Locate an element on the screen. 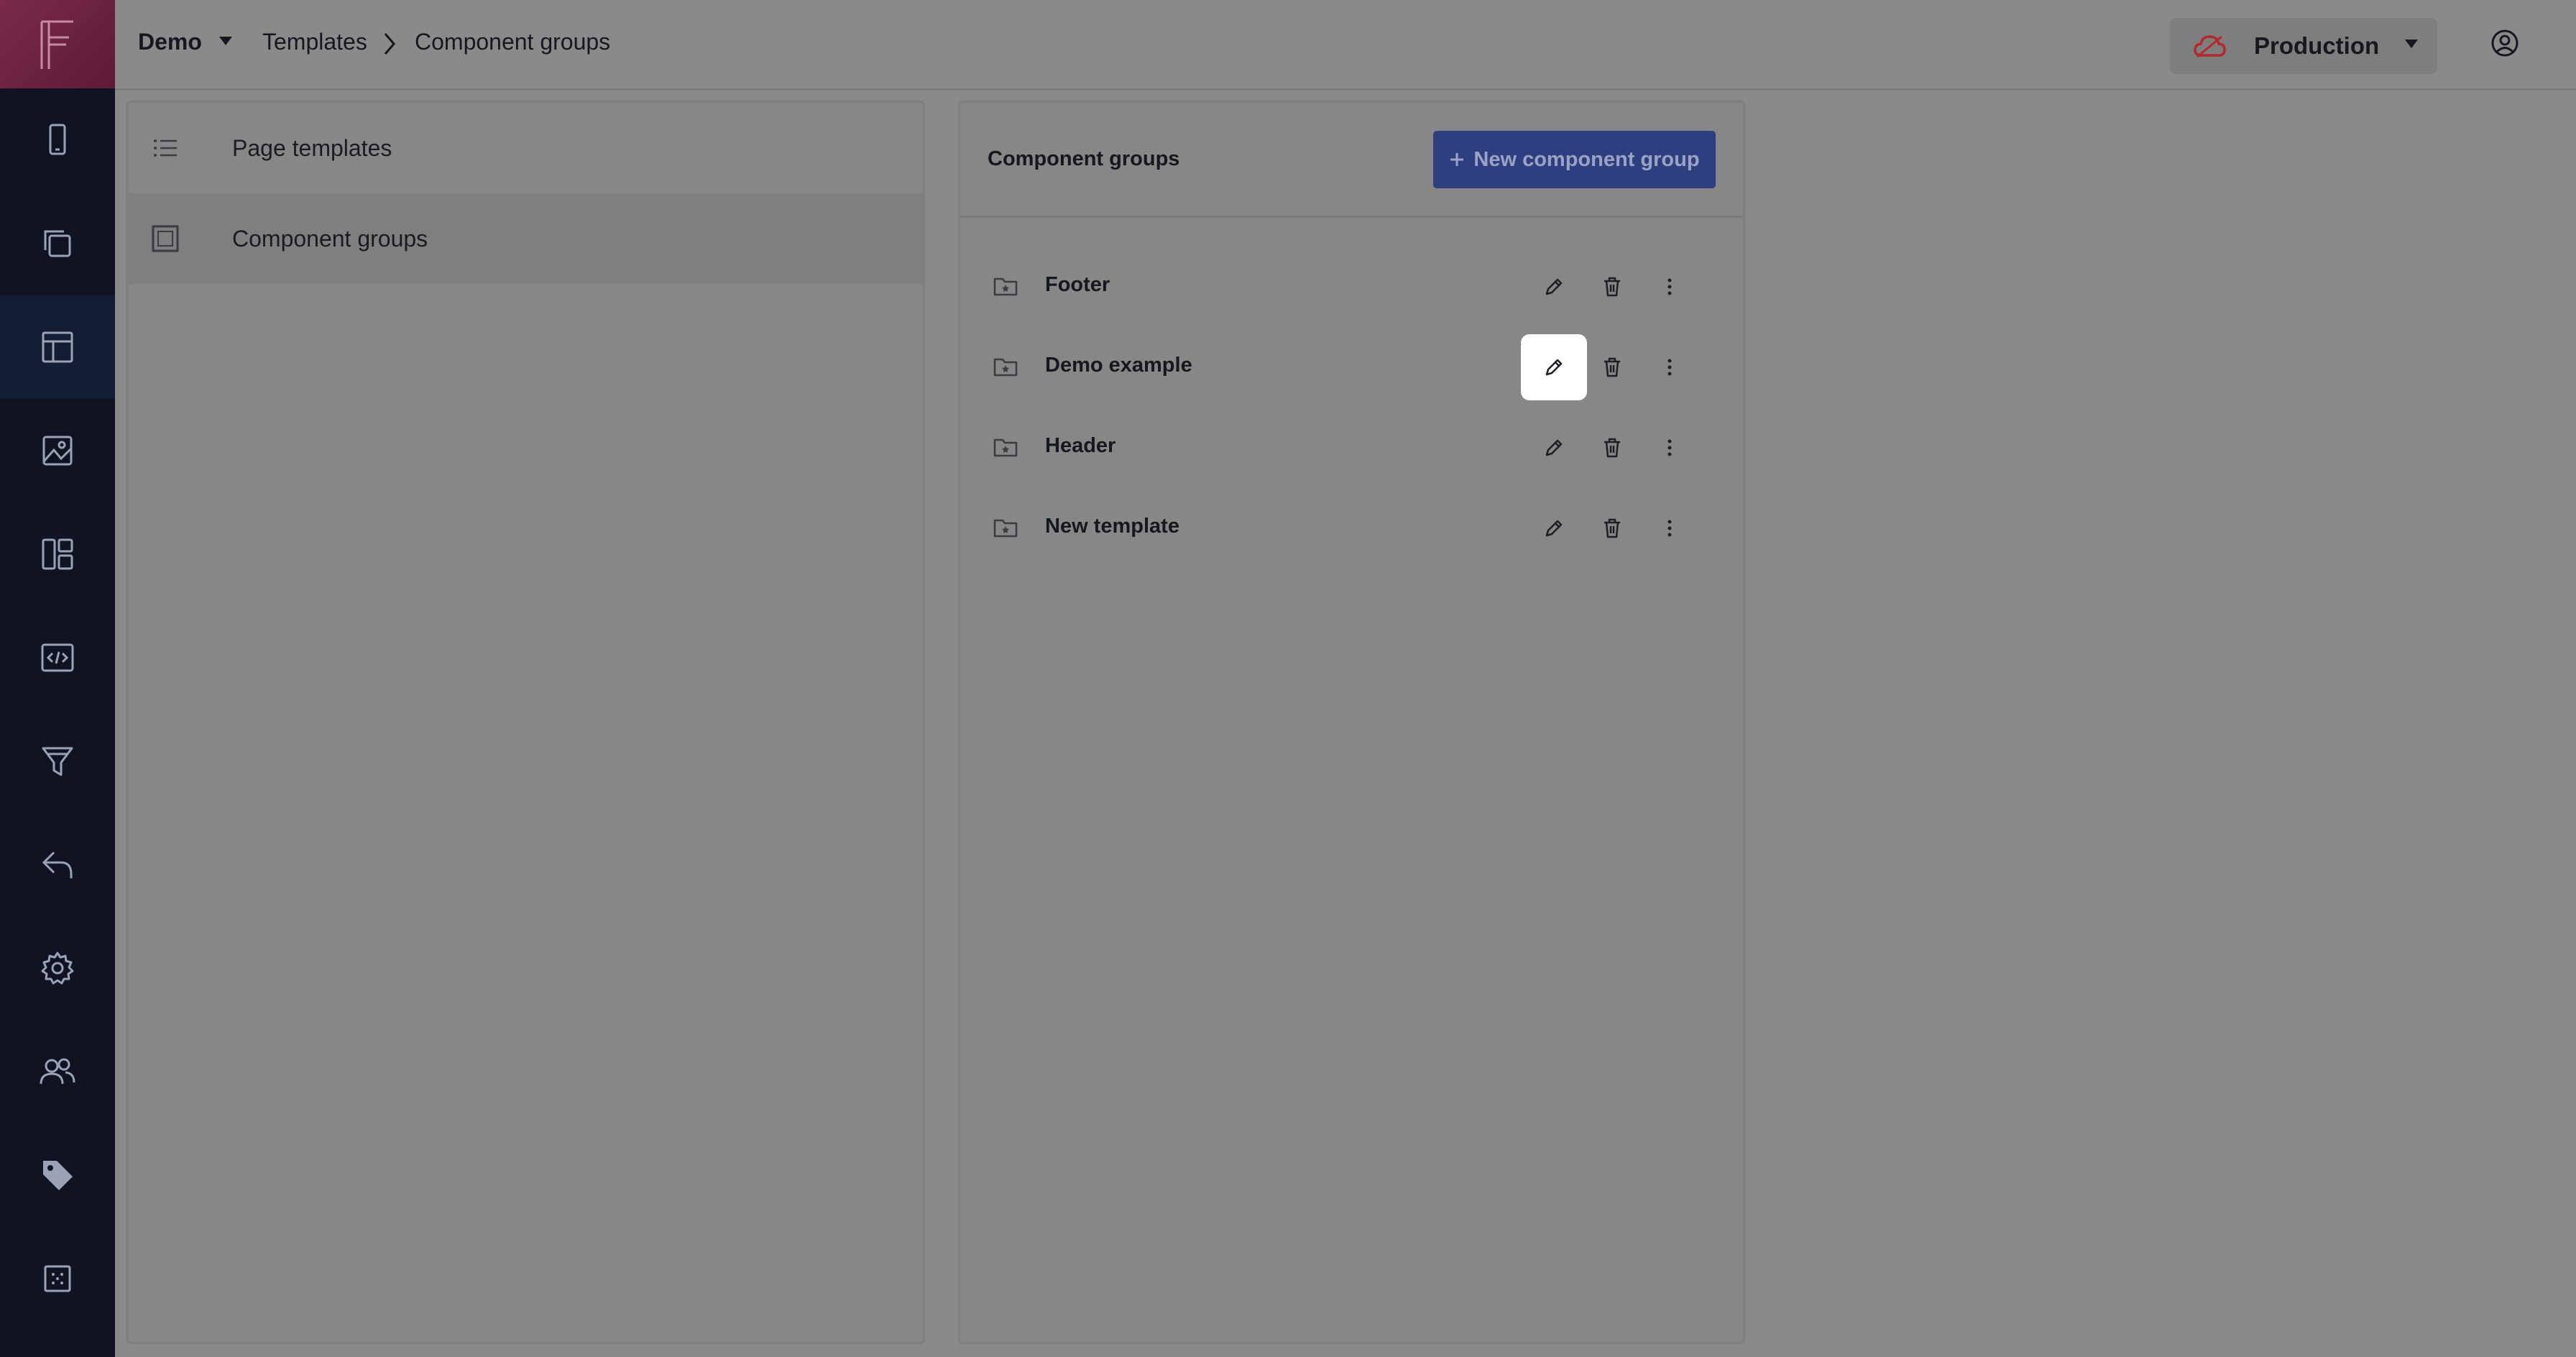  image-icon is located at coordinates (57, 451).